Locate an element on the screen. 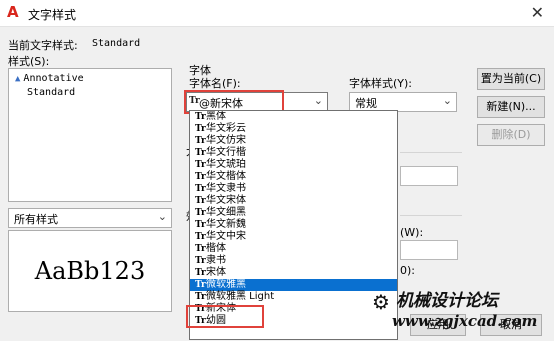  close-icon: ✕ is located at coordinates (537, 12).